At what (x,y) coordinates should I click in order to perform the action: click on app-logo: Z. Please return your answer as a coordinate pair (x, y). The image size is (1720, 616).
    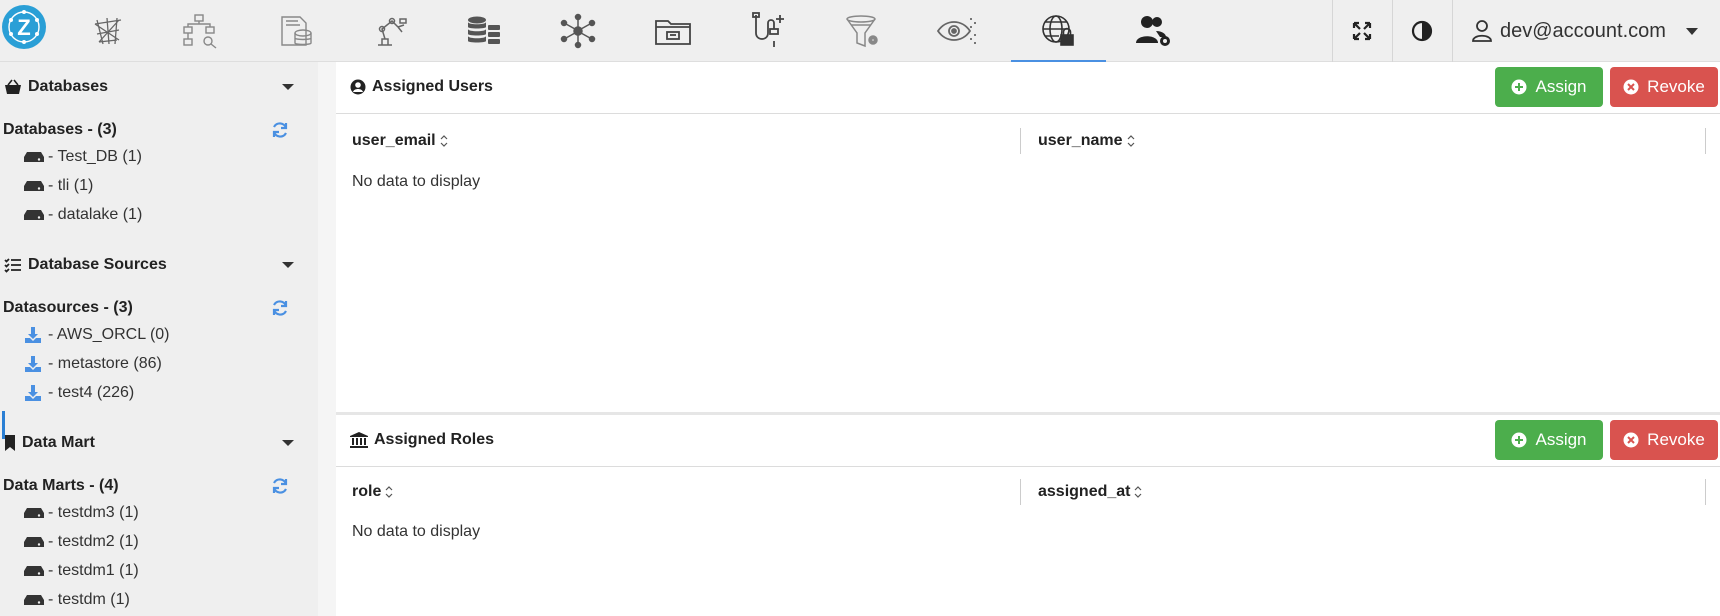
    Looking at the image, I should click on (24, 27).